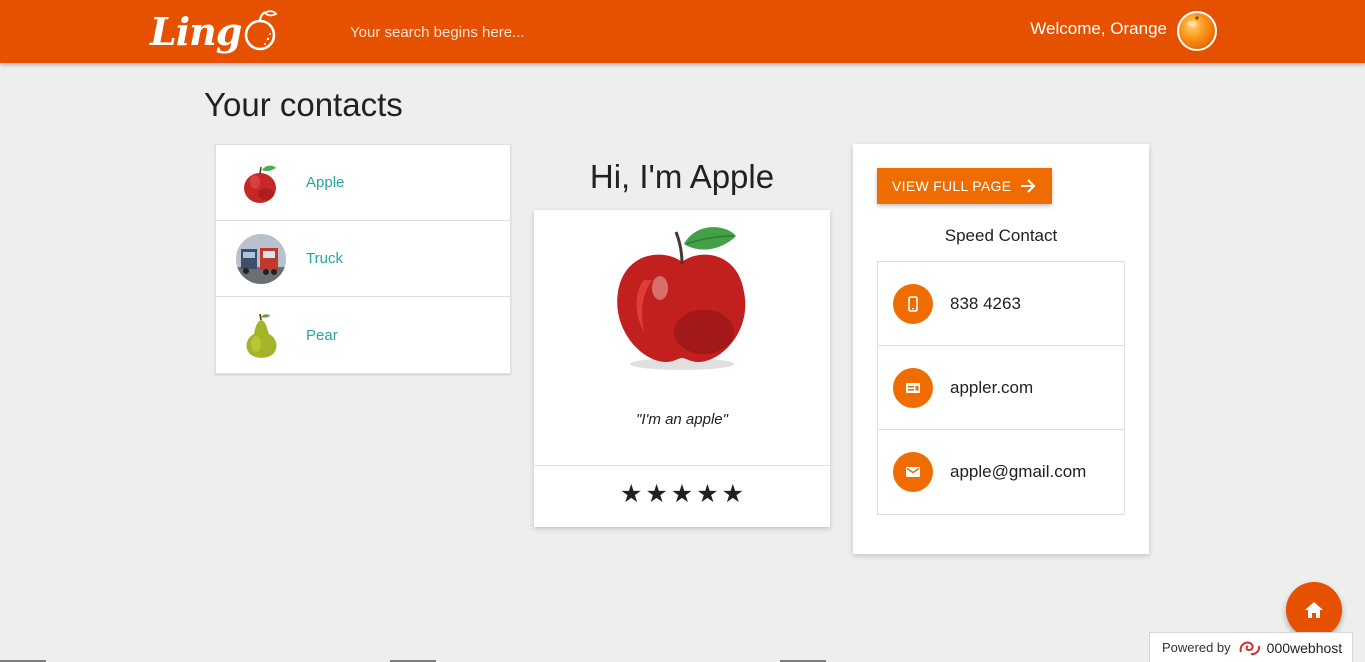  Describe the element at coordinates (682, 176) in the screenshot. I see `profile-greeting: Hi, I'm Apple` at that location.